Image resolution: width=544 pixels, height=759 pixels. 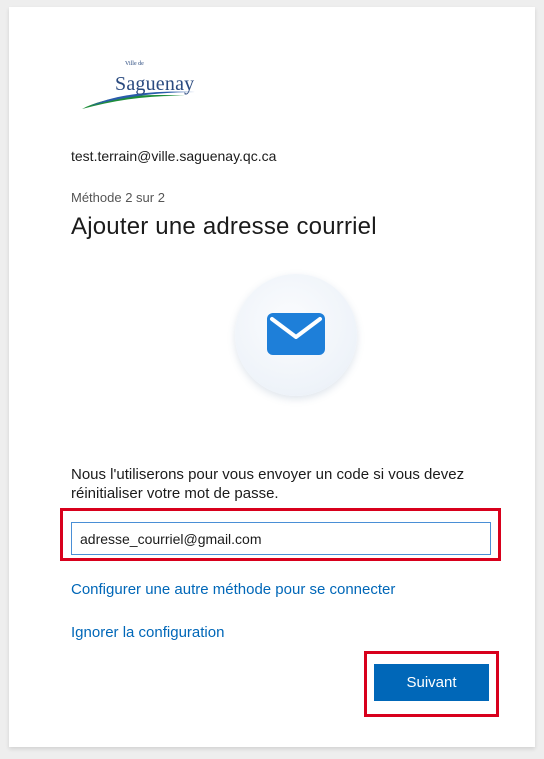 What do you see at coordinates (281, 538) in the screenshot?
I see `email-field` at bounding box center [281, 538].